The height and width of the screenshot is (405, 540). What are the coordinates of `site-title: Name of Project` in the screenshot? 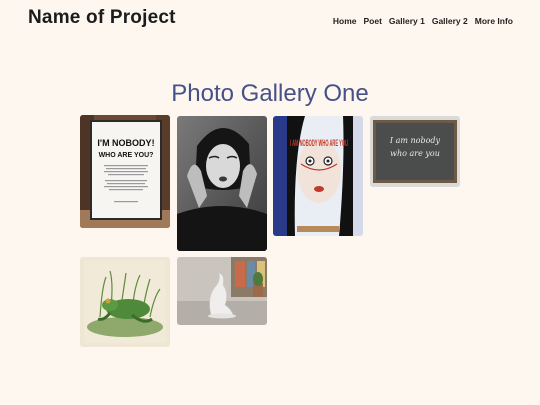 It's located at (102, 18).